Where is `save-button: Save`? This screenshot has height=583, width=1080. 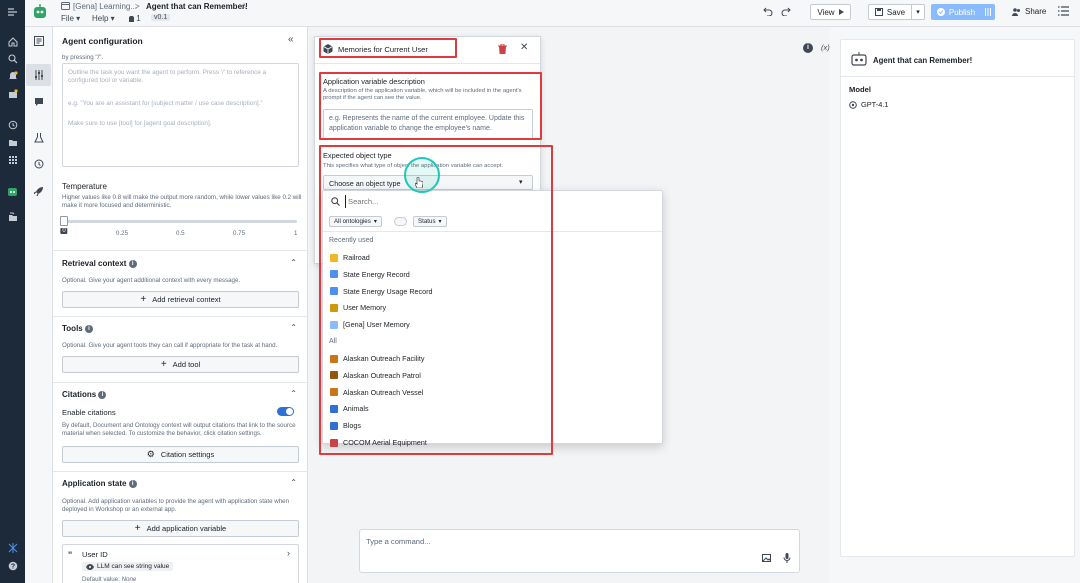
save-button: Save is located at coordinates (890, 12).